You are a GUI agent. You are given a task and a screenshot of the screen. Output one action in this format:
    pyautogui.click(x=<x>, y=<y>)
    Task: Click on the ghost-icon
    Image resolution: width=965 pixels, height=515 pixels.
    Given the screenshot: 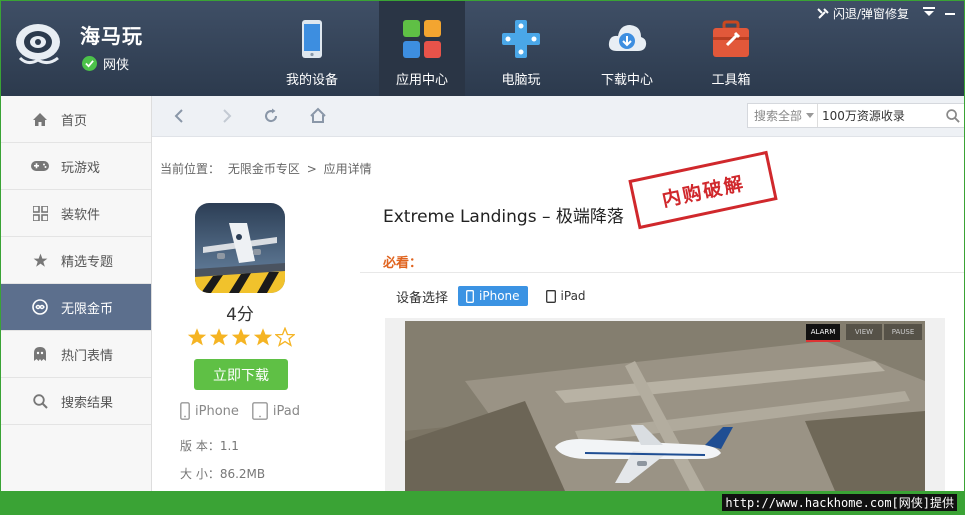 What is the action you would take?
    pyautogui.click(x=40, y=354)
    